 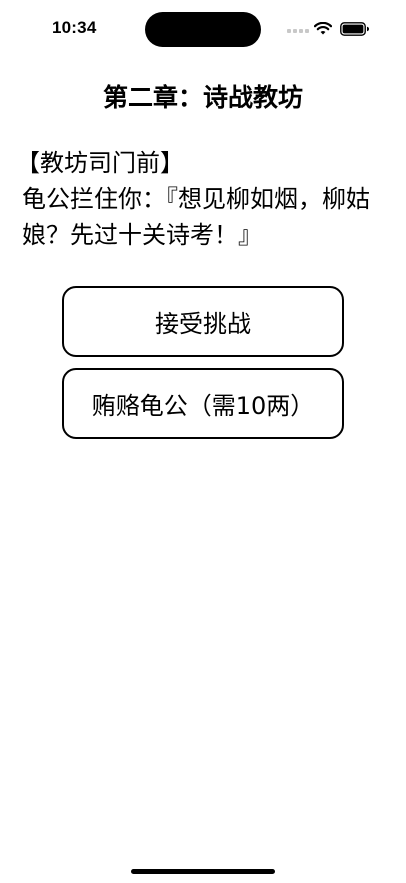 I want to click on signal-icon, so click(x=298, y=31).